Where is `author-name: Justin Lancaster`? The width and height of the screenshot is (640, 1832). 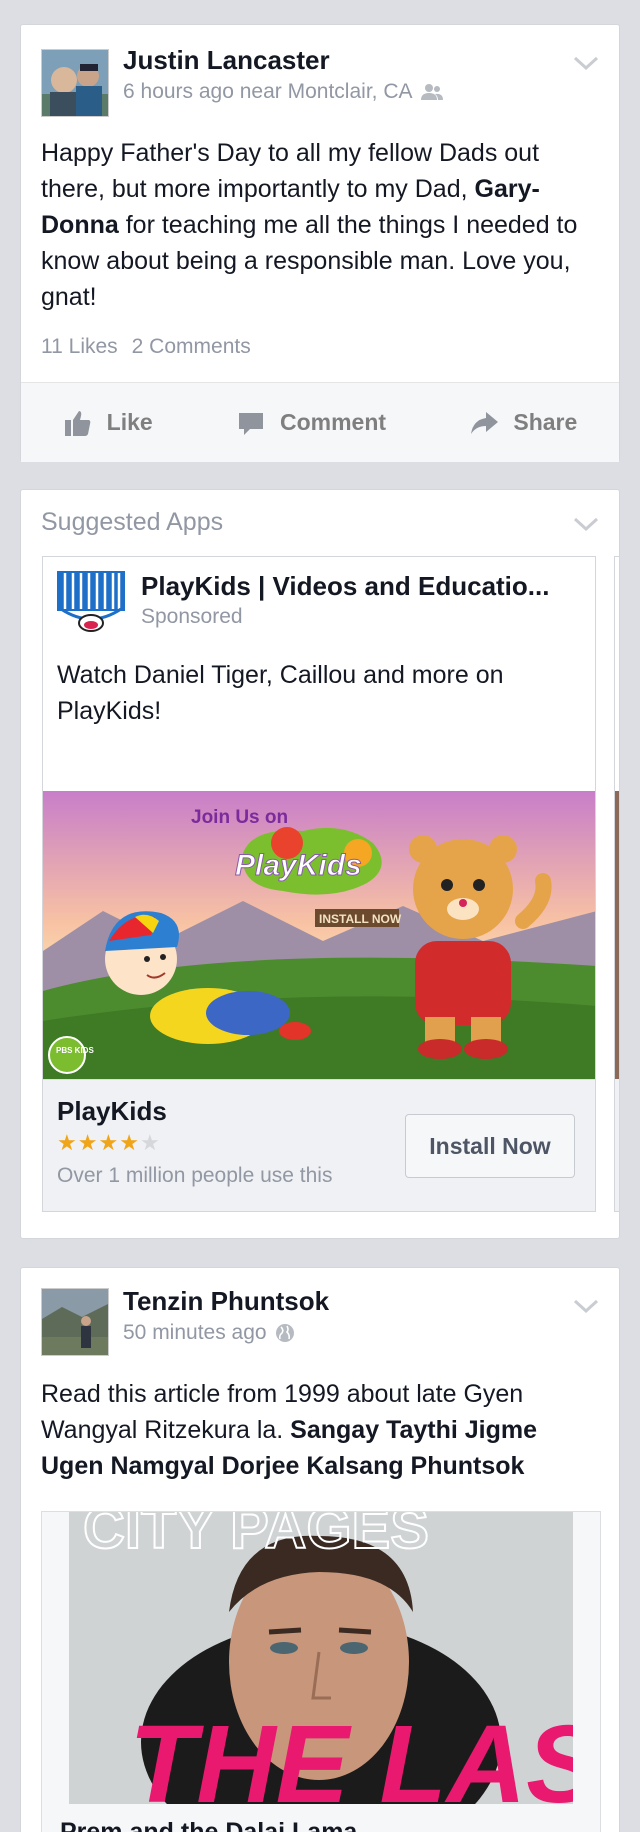 author-name: Justin Lancaster is located at coordinates (226, 60).